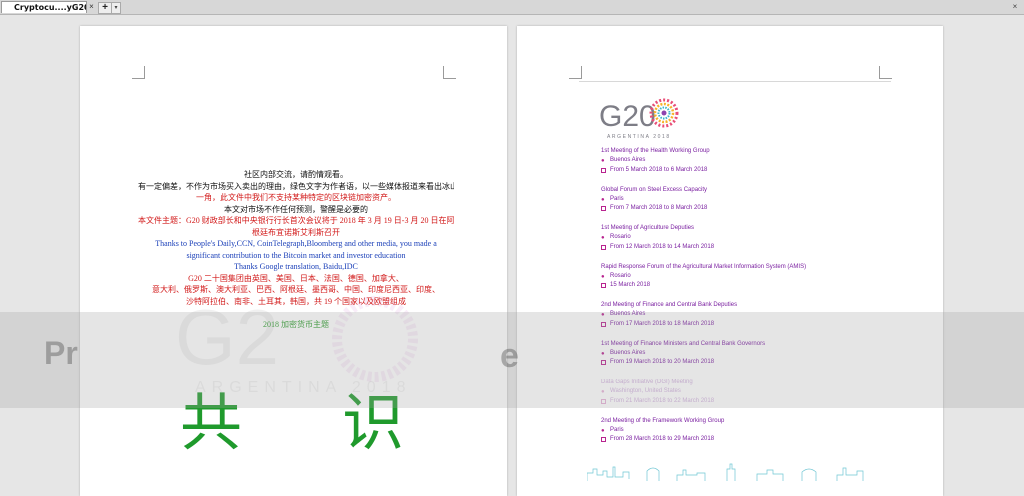 This screenshot has height=496, width=1024. I want to click on event-title: Global Forum on Steel Excess Capacity, so click(741, 190).